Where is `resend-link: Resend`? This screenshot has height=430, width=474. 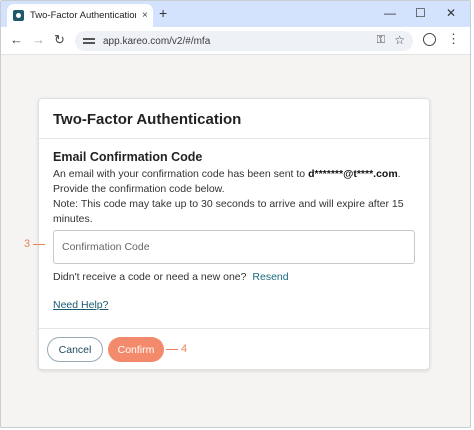 resend-link: Resend is located at coordinates (270, 277).